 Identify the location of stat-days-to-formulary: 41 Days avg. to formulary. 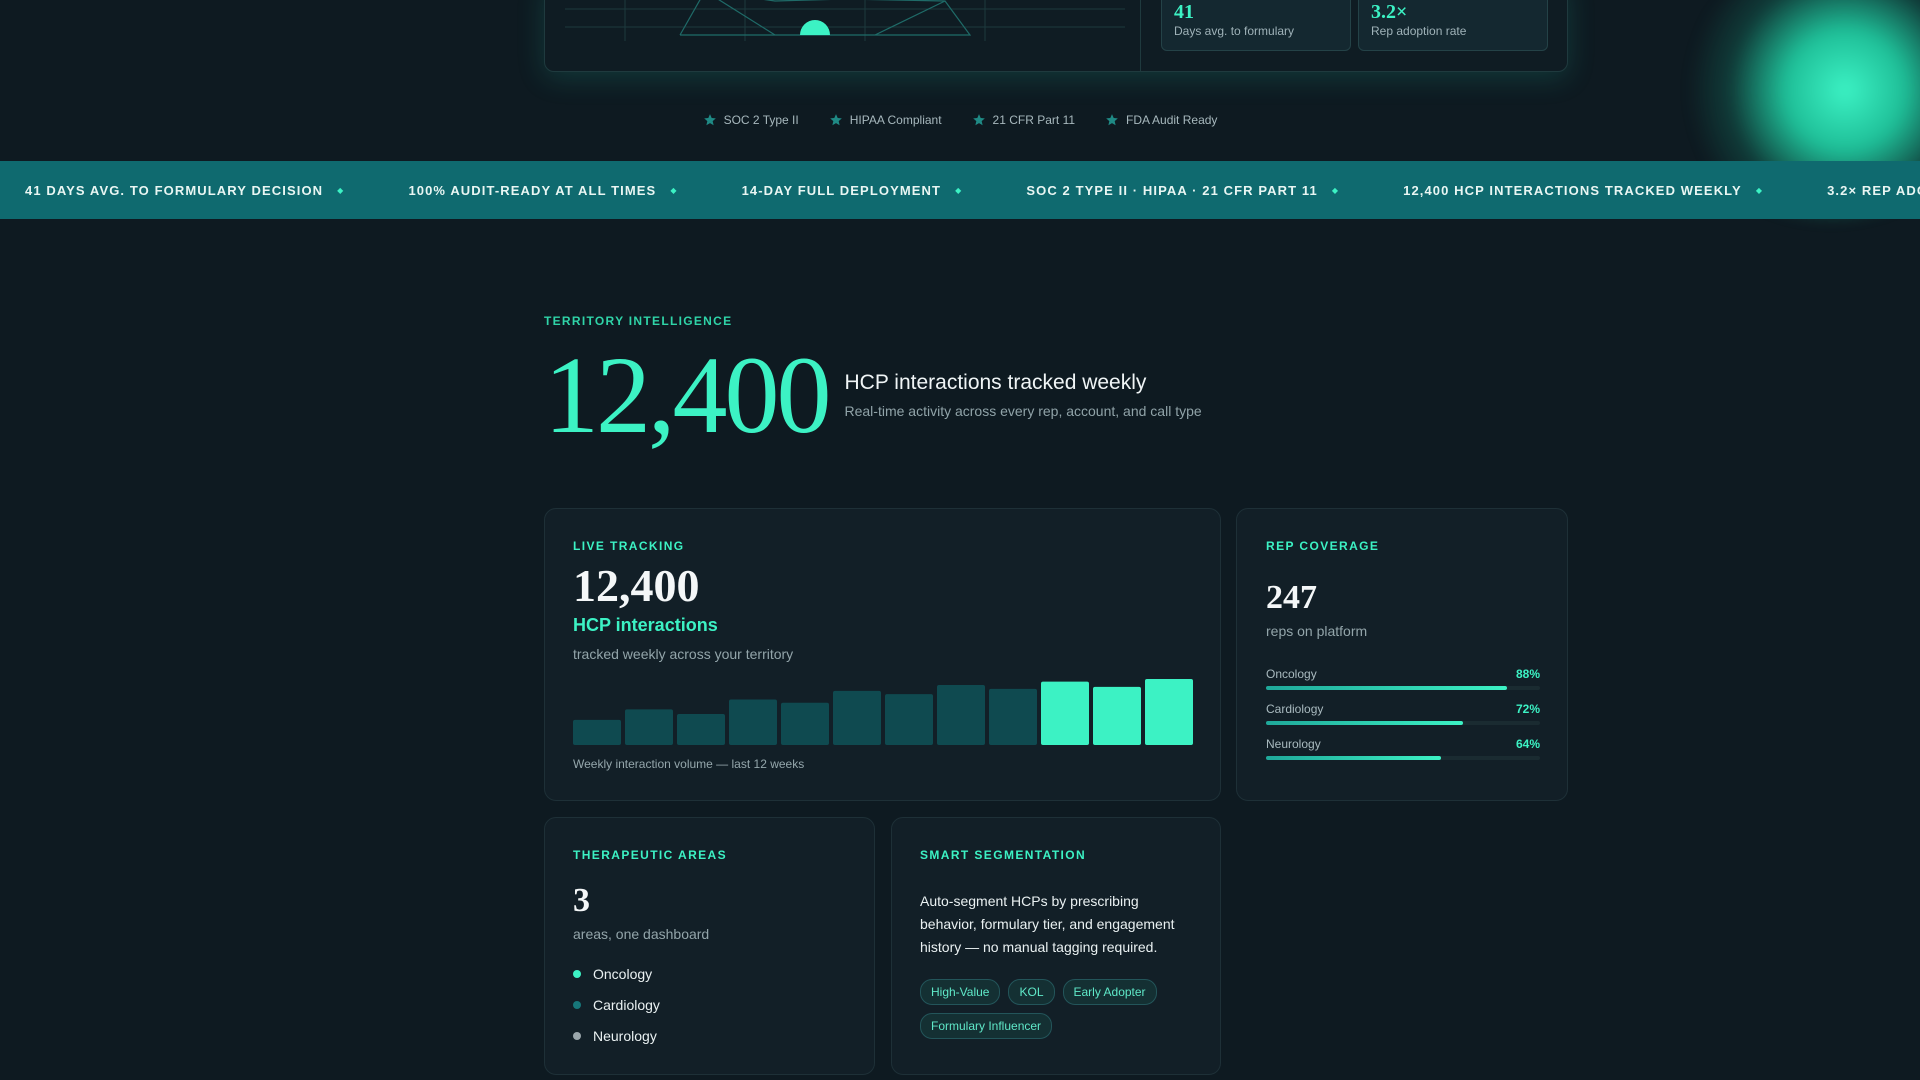
(1256, 25).